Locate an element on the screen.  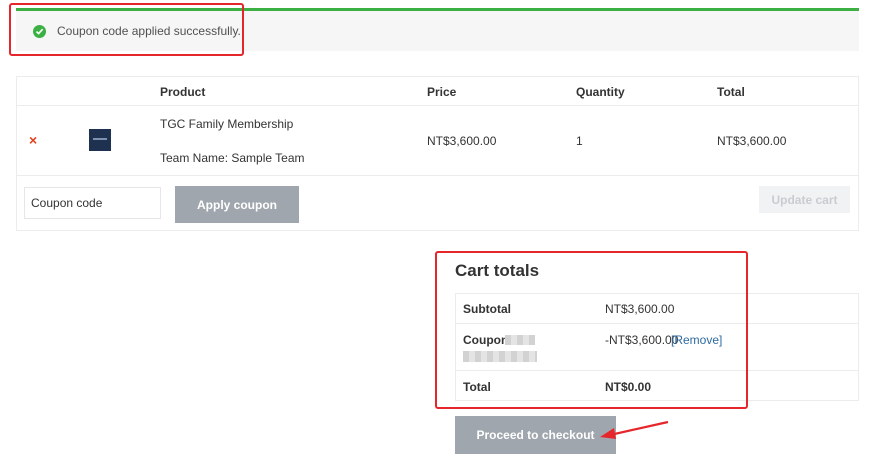
product-name-link: TGC Family Membership is located at coordinates (226, 124).